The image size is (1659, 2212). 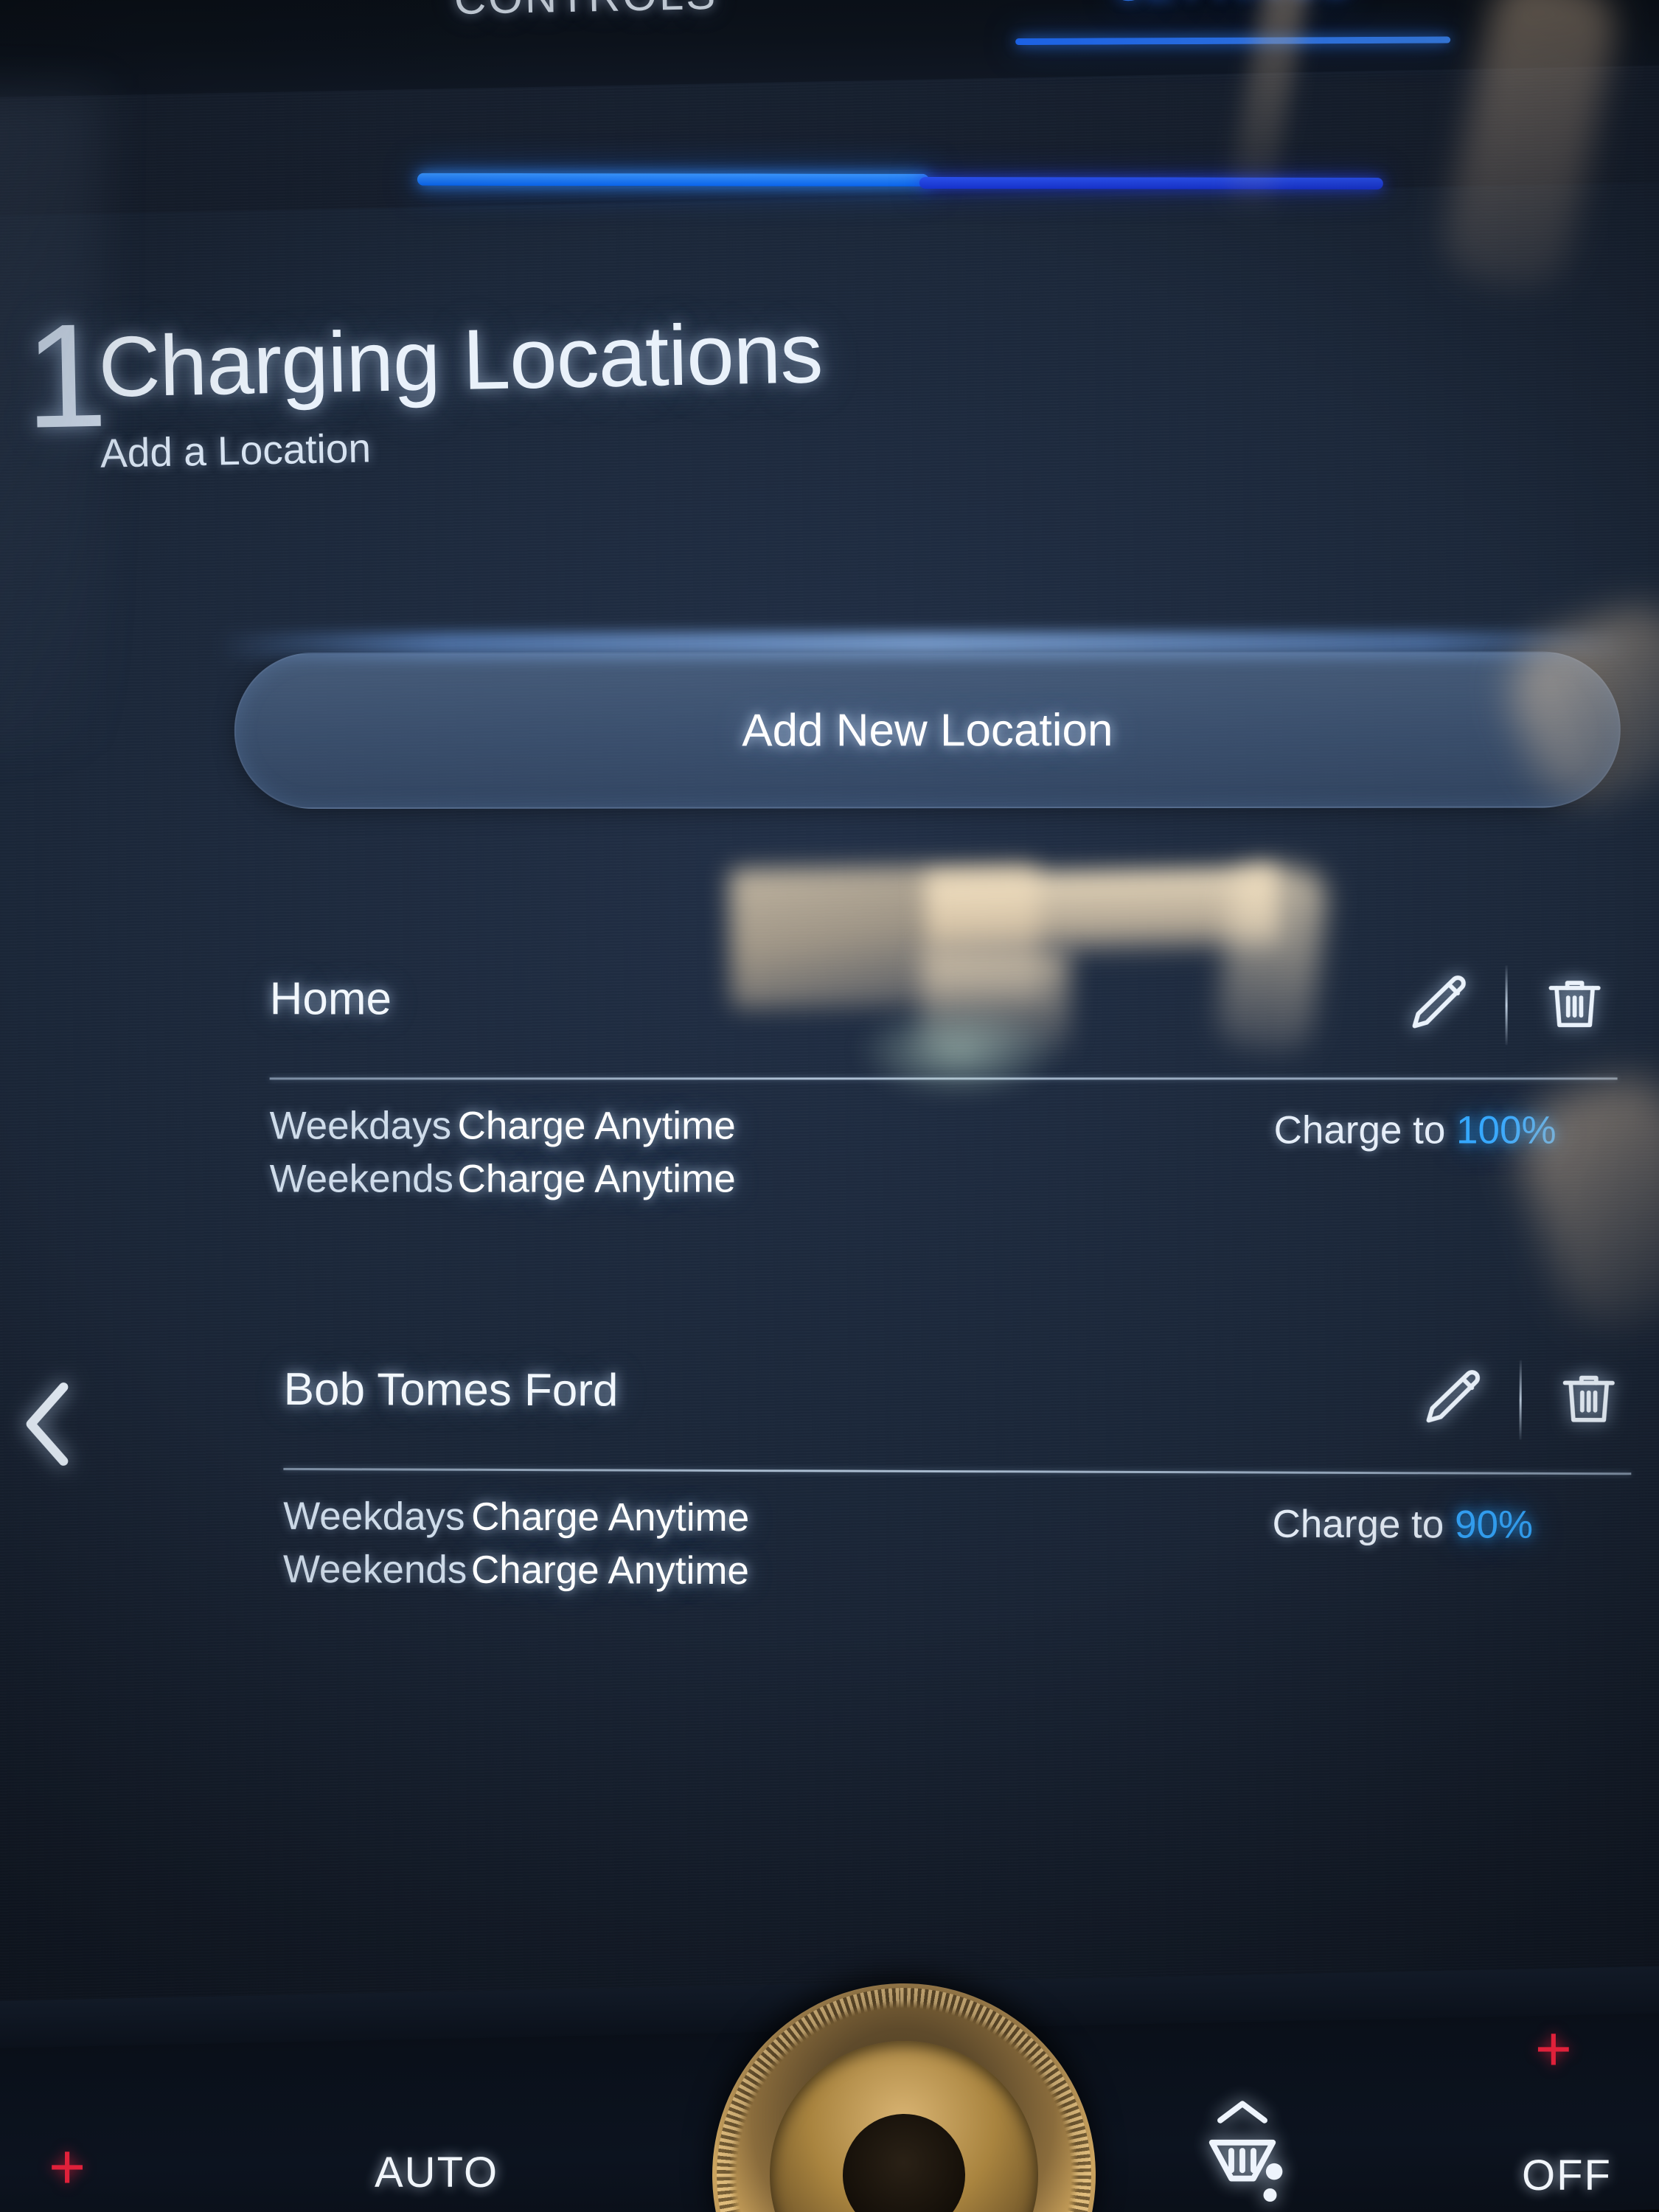 I want to click on front-defrost-button, so click(x=1242, y=2151).